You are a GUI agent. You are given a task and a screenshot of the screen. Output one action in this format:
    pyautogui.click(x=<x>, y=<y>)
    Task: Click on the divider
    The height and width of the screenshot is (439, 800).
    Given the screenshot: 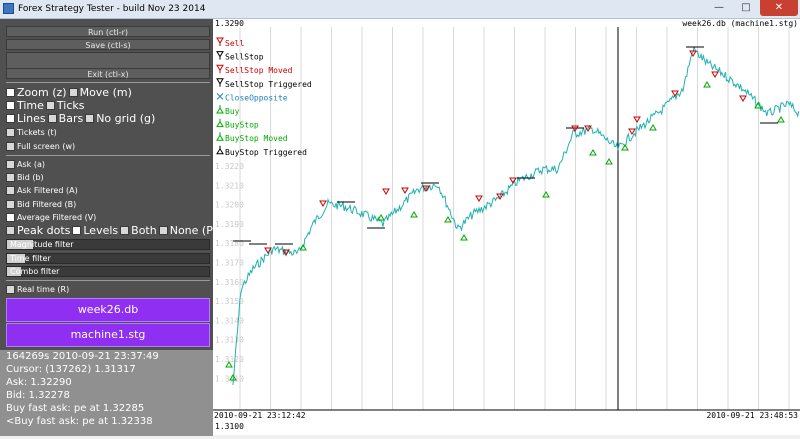 What is the action you would take?
    pyautogui.click(x=108, y=280)
    